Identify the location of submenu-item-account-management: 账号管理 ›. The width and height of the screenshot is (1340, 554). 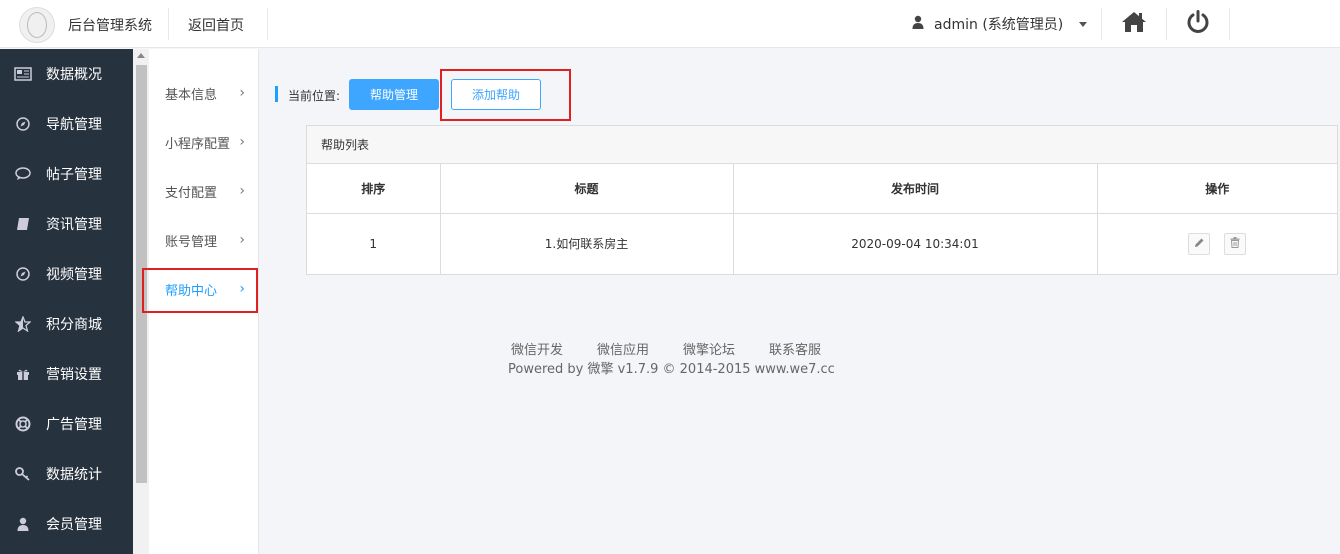
(204, 240).